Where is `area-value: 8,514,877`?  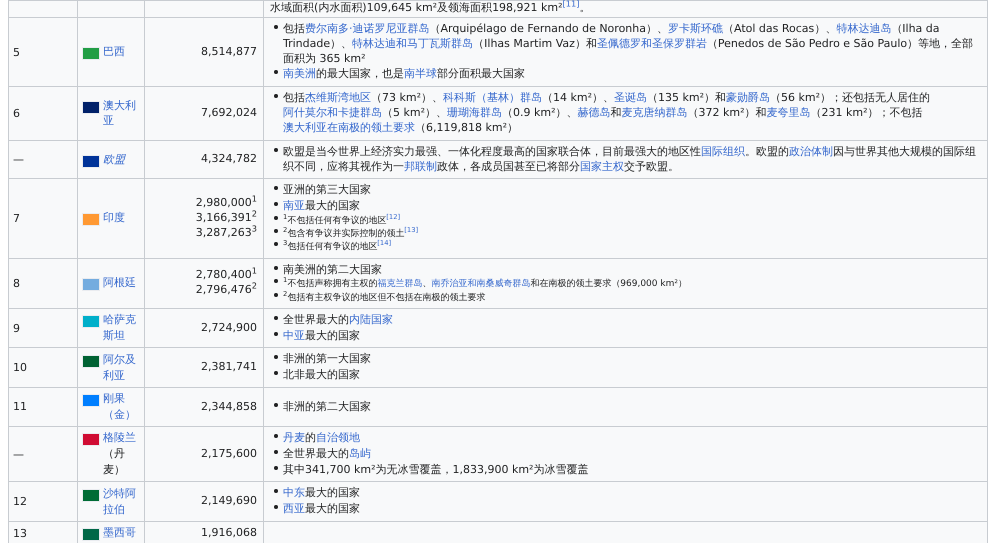 area-value: 8,514,877 is located at coordinates (228, 52).